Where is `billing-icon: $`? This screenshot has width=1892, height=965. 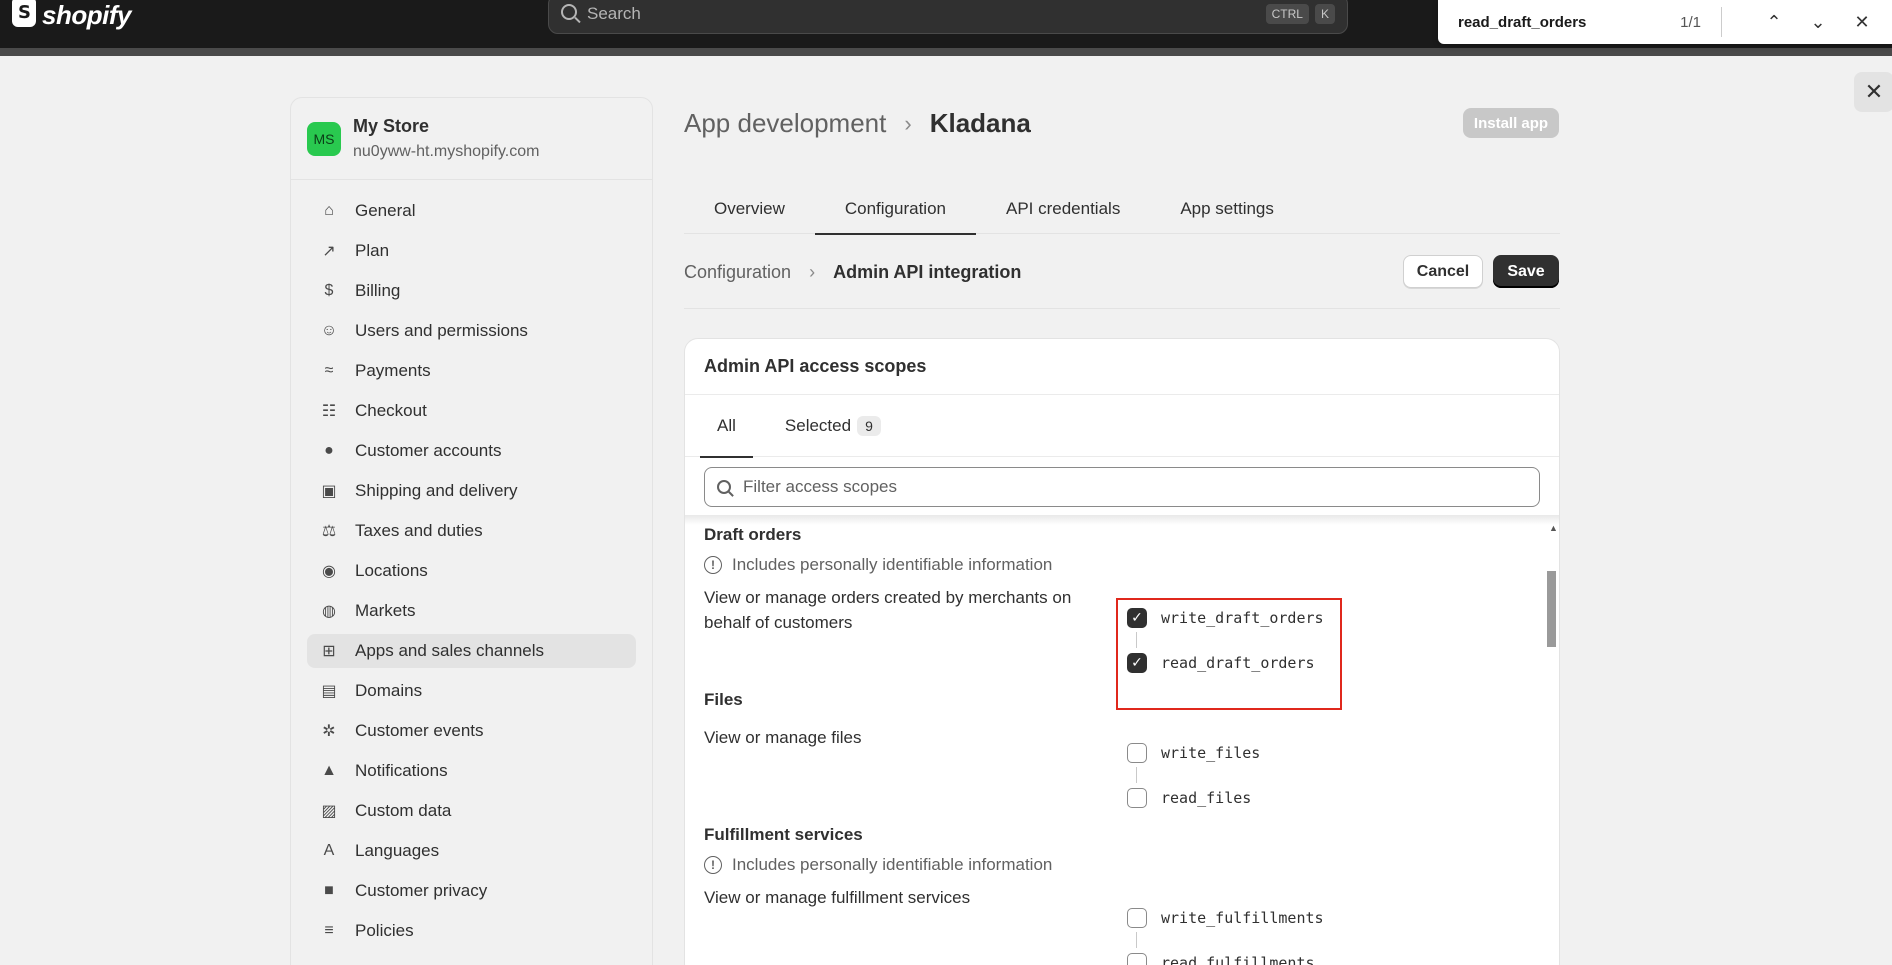 billing-icon: $ is located at coordinates (329, 290).